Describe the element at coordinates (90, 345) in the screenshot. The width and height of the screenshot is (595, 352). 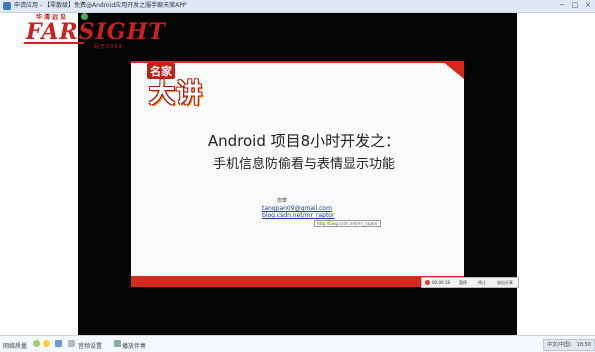
I see `audio-settings-label: 音频设置` at that location.